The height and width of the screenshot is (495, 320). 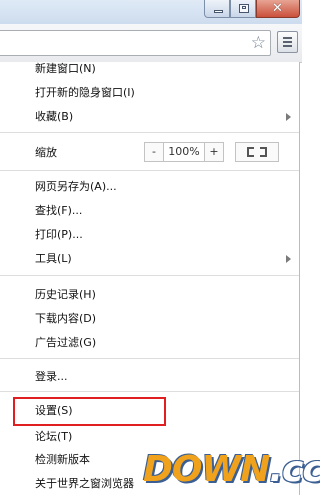 I want to click on hamburger-icon, so click(x=287, y=38).